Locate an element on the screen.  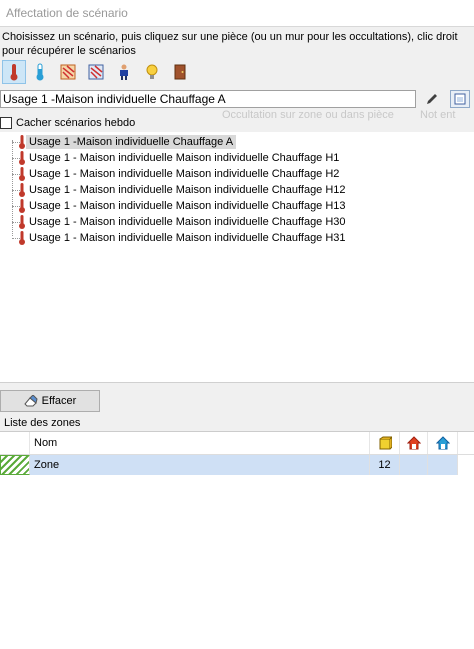
header-name: Nom is located at coordinates (200, 443).